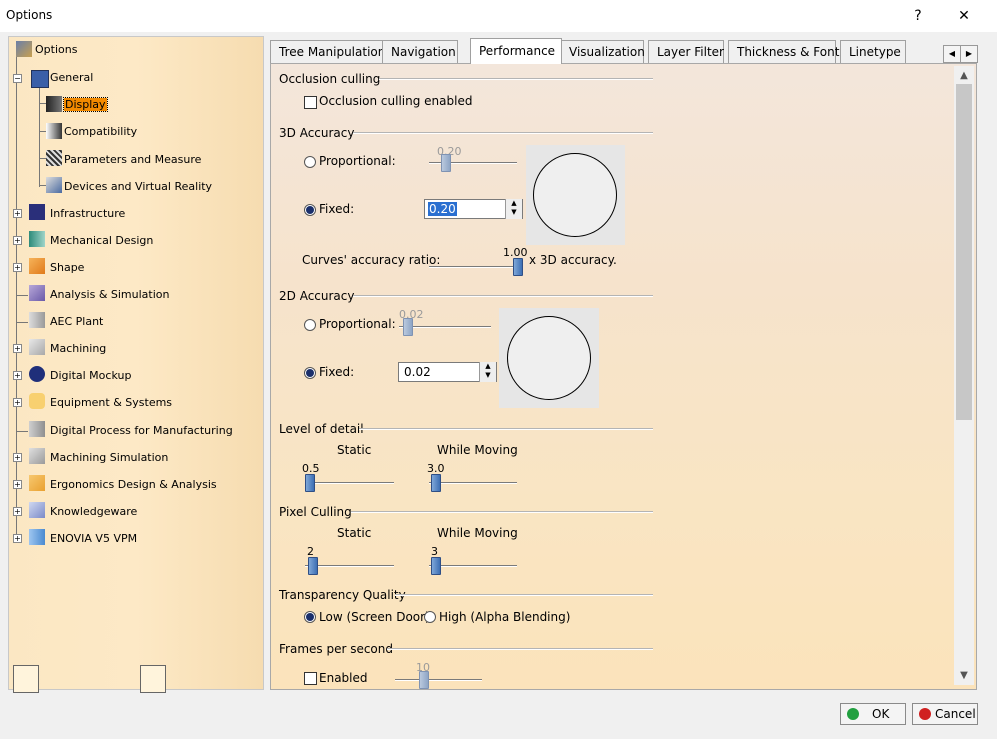 The height and width of the screenshot is (739, 997). What do you see at coordinates (26, 679) in the screenshot?
I see `reset-options-icon` at bounding box center [26, 679].